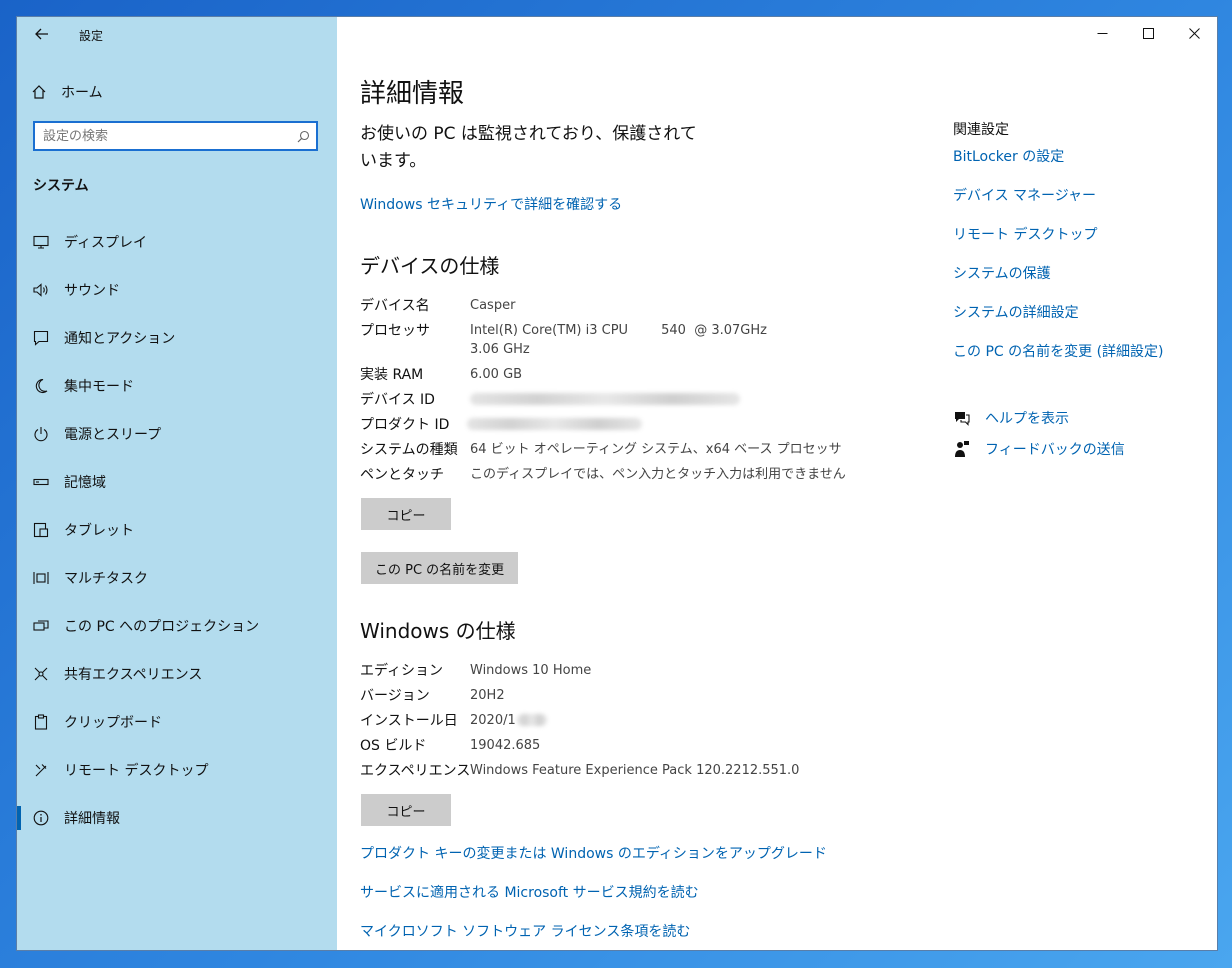 Image resolution: width=1232 pixels, height=968 pixels. I want to click on spec-key: プロダクト ID, so click(405, 425).